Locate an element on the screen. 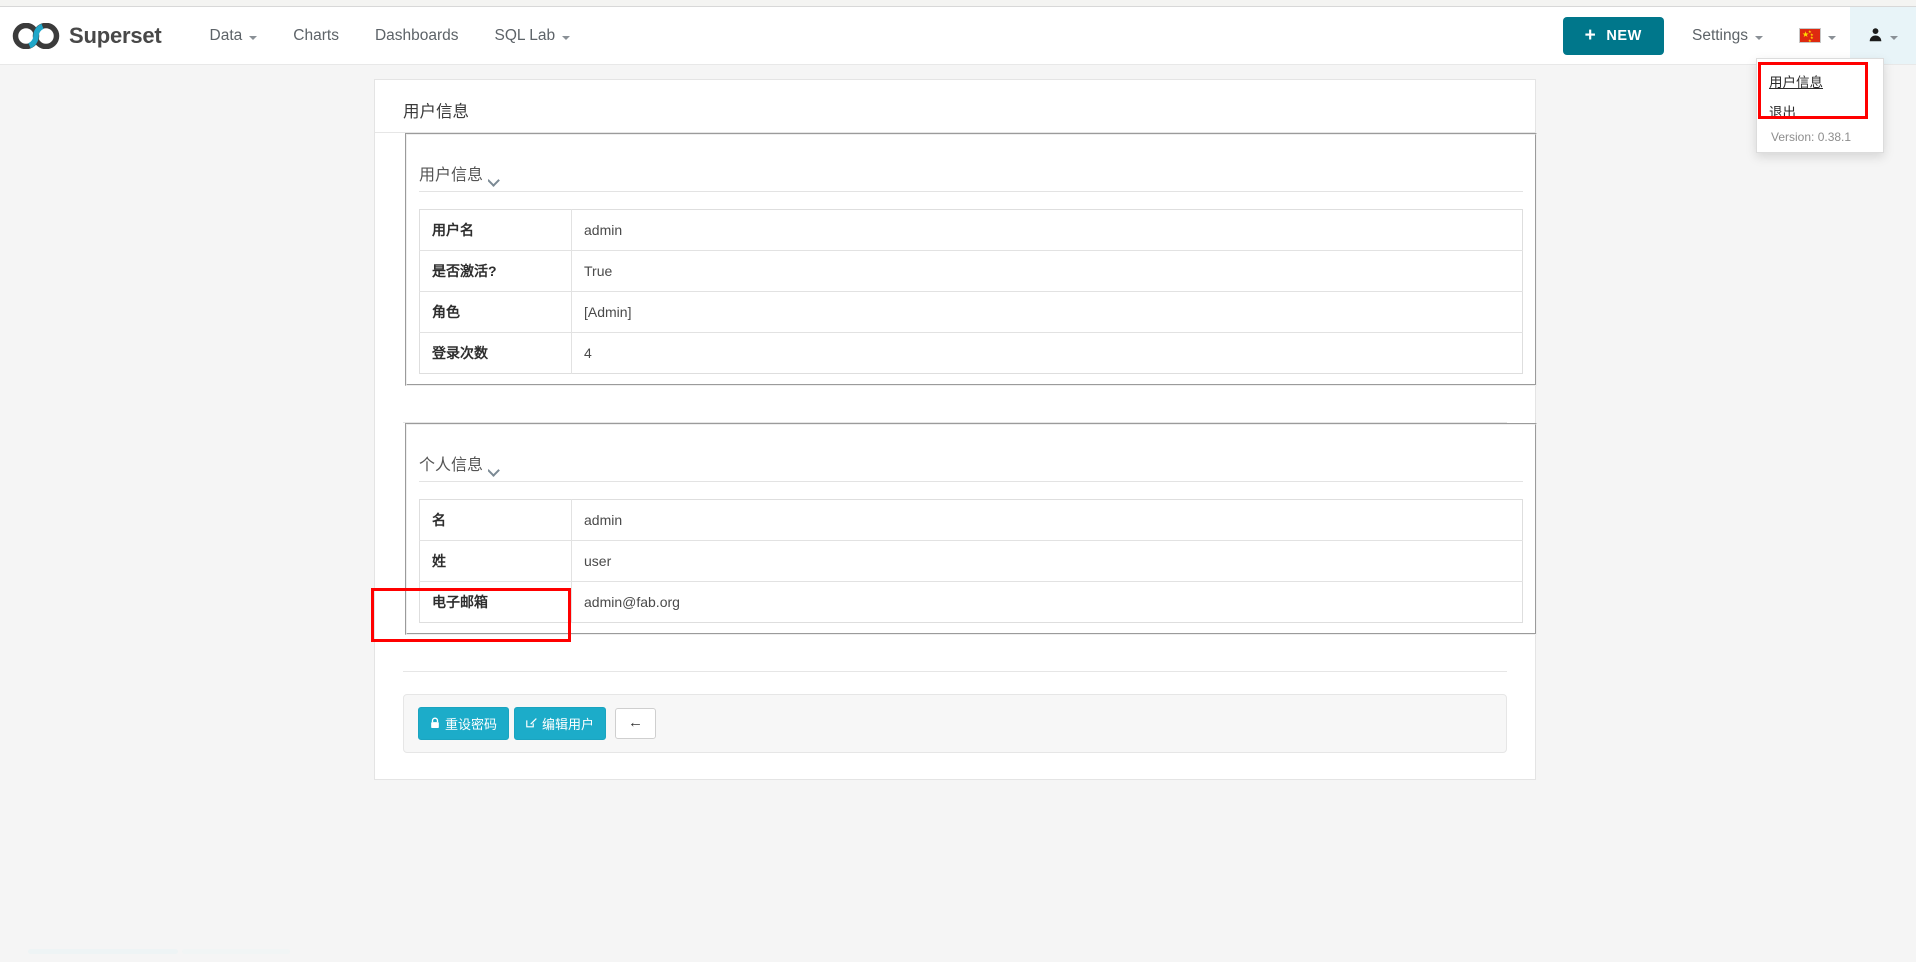 Image resolution: width=1916 pixels, height=962 pixels. flag-star-small: ★ is located at coordinates (1810, 40).